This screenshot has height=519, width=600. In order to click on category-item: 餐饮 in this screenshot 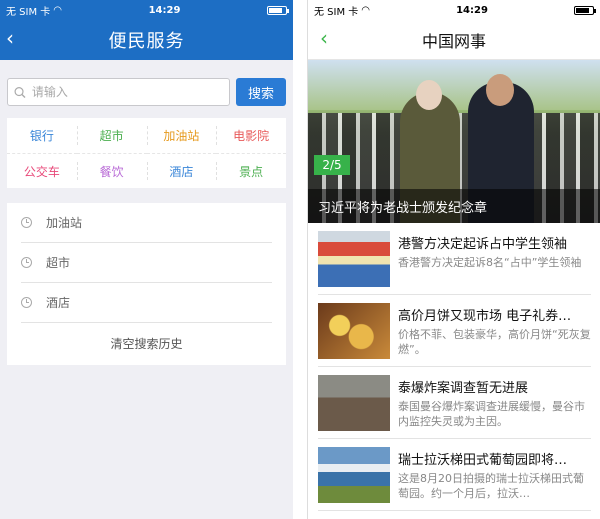, I will do `click(111, 170)`.